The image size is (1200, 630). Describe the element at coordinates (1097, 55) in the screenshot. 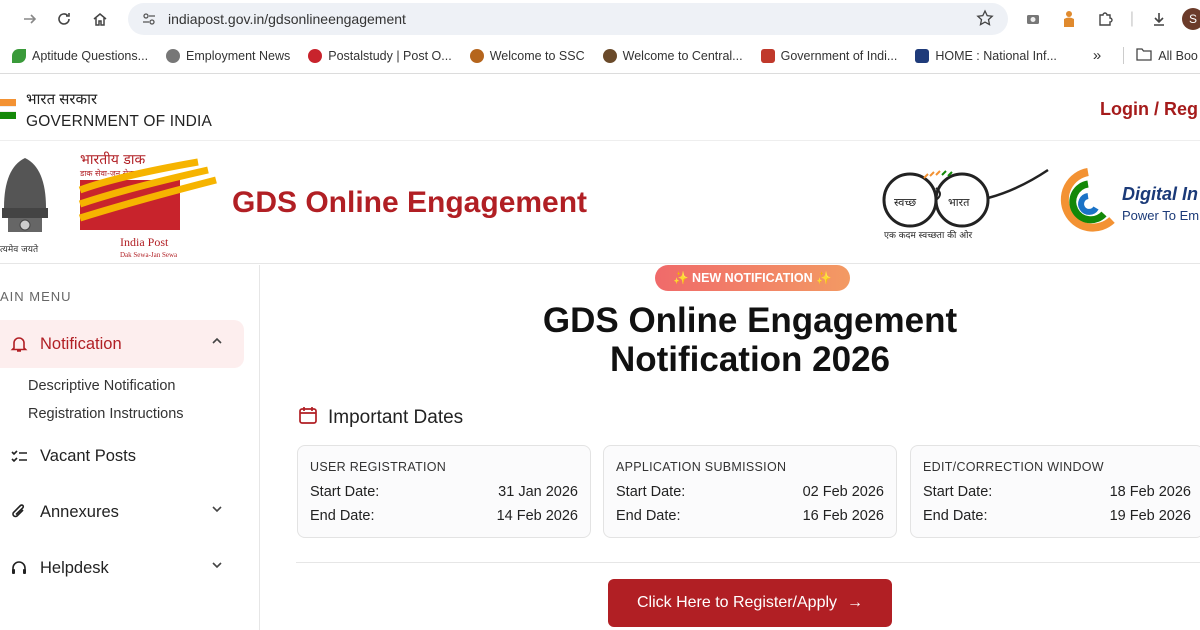

I see `more-bookmarks-button: »` at that location.